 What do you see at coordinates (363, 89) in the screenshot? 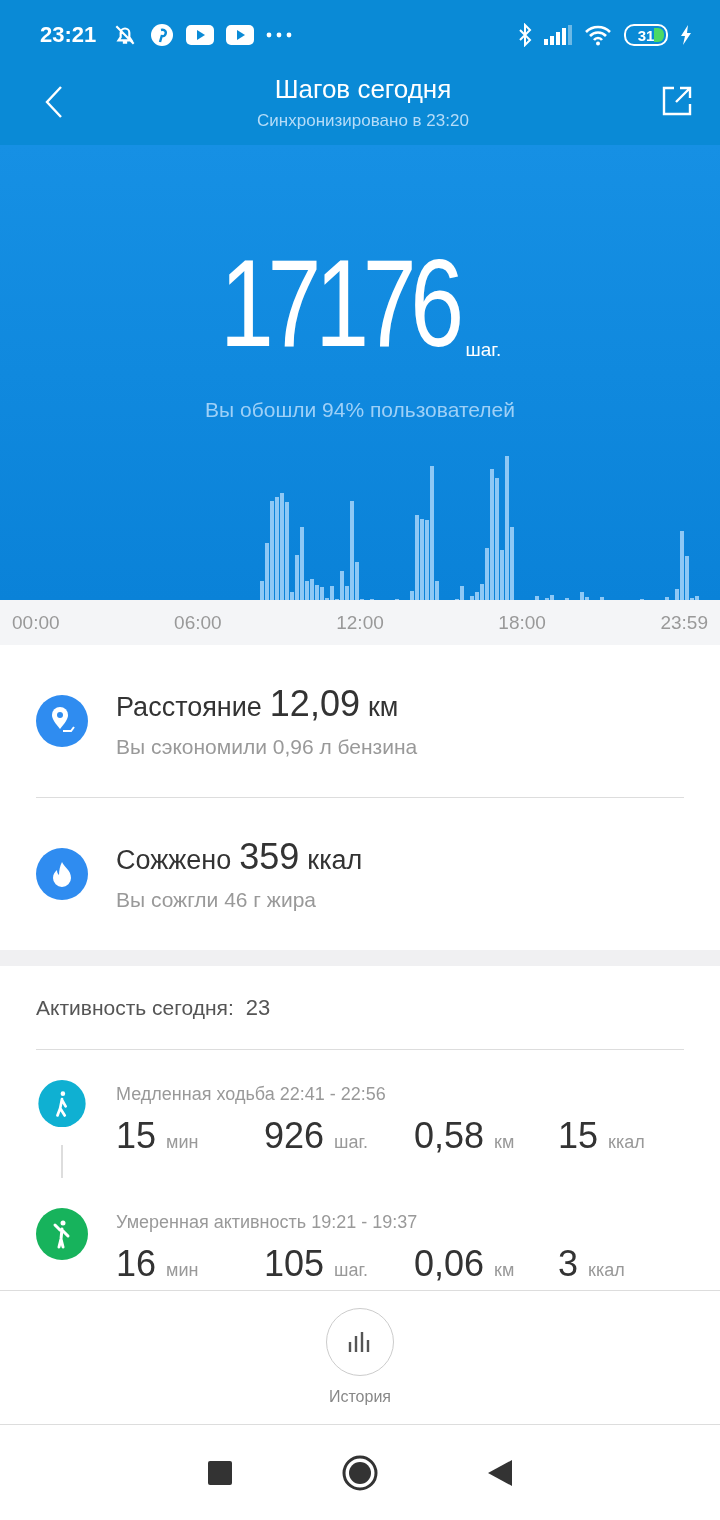
I see `screen-title: Шагов сегодня` at bounding box center [363, 89].